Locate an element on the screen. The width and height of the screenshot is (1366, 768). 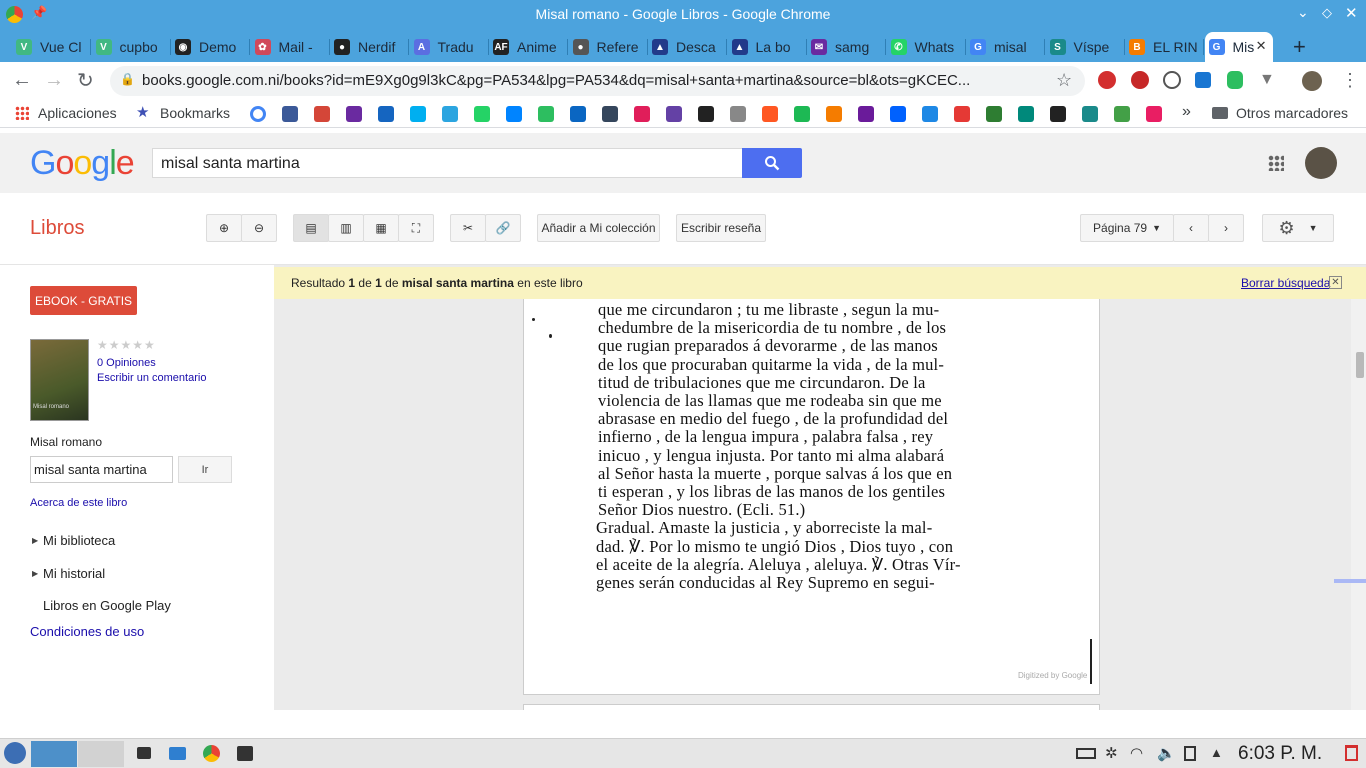
two-page-view-button: ▥ is located at coordinates (346, 228).